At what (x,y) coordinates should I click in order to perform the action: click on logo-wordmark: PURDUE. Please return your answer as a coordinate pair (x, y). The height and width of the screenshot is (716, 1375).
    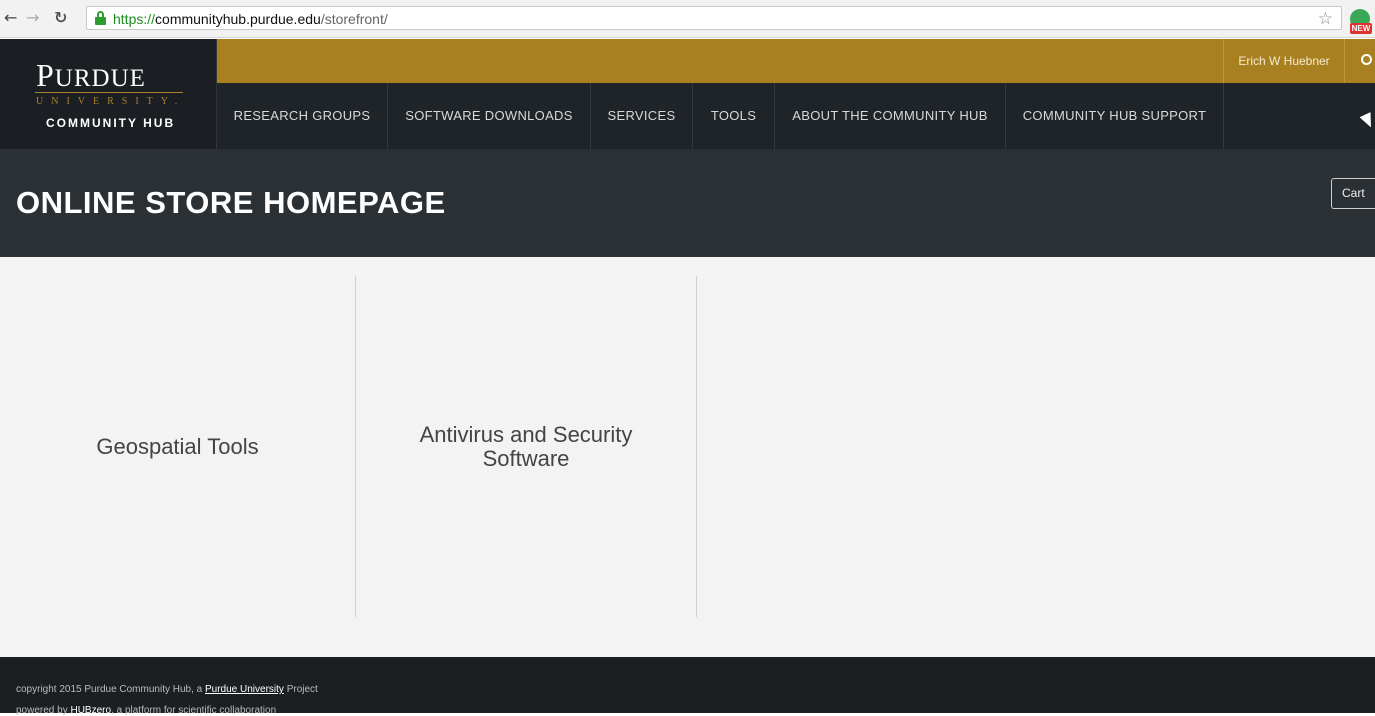
    Looking at the image, I should click on (91, 75).